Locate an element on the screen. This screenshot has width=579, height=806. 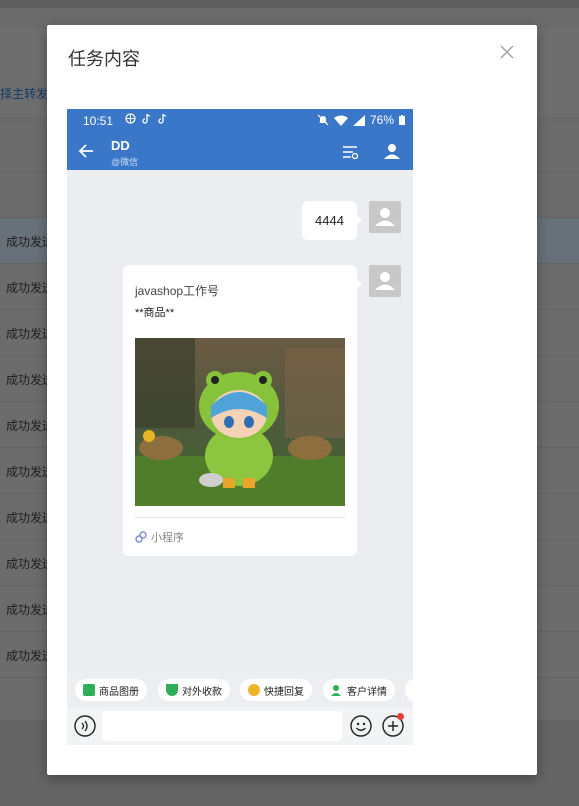
notification-dot is located at coordinates (400, 716).